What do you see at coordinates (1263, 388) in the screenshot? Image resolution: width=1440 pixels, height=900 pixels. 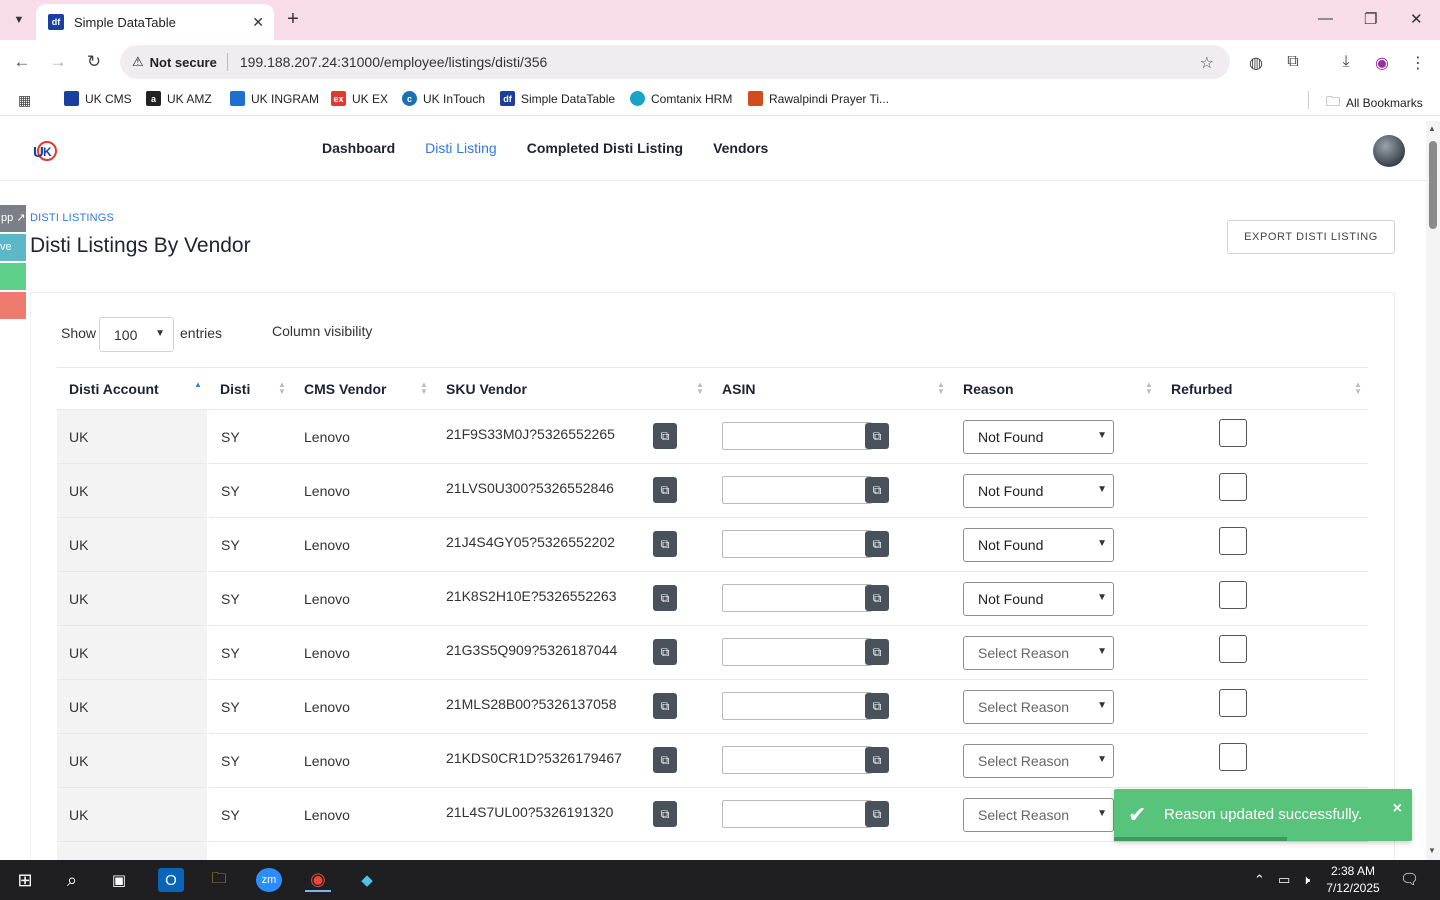 I see `col-refurbed: Refurbed ▲ ▼` at bounding box center [1263, 388].